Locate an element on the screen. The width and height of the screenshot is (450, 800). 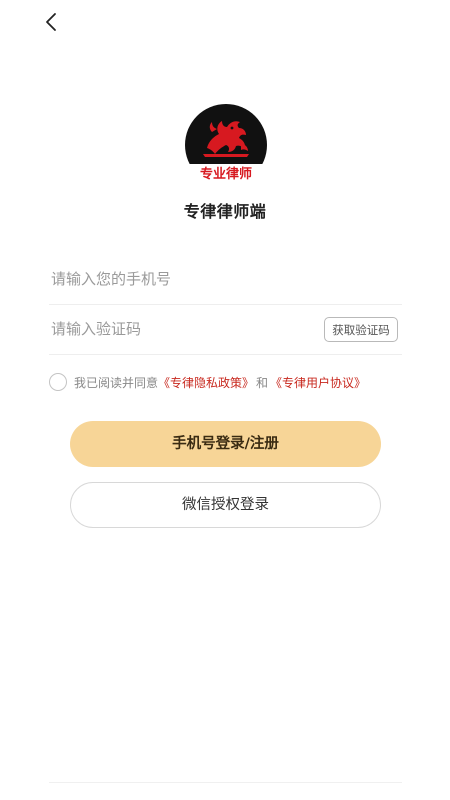
agreement-row: 我已阅读并同意 《专律隐私政策》 和 《专律用户协议》 is located at coordinates (207, 382).